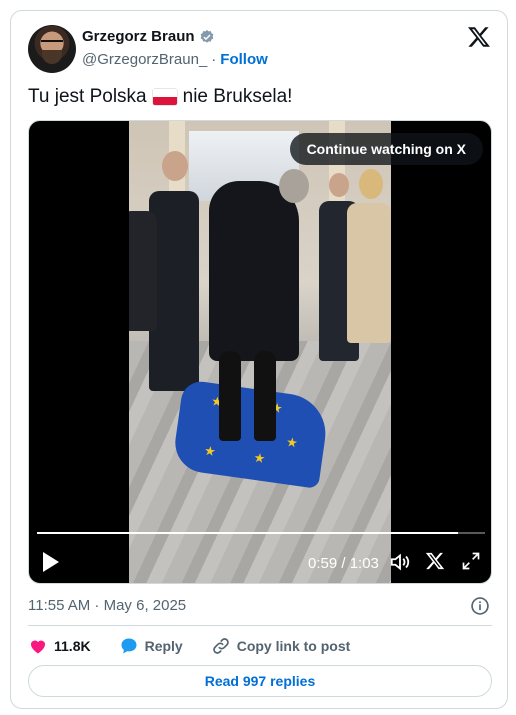  I want to click on continue-watching-button: Continue watching on X, so click(386, 149).